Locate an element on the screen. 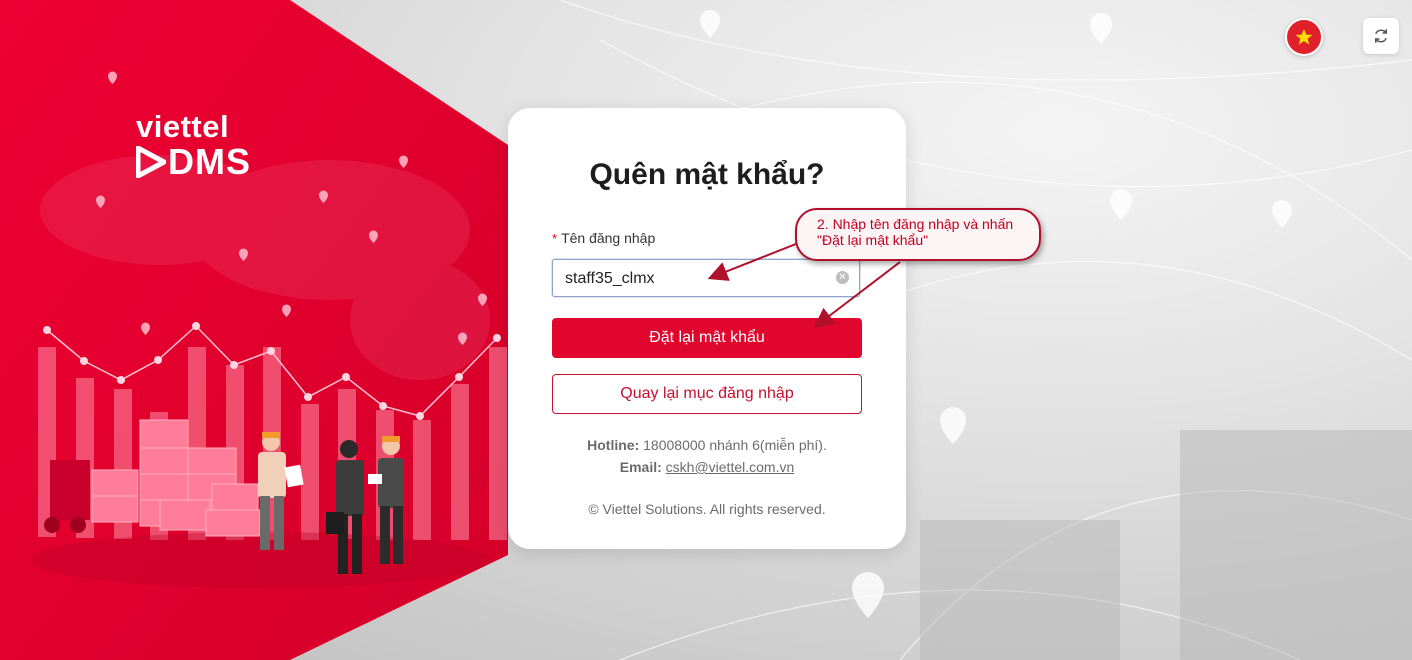 This screenshot has height=660, width=1412. hotline-label: Hotline: is located at coordinates (613, 445).